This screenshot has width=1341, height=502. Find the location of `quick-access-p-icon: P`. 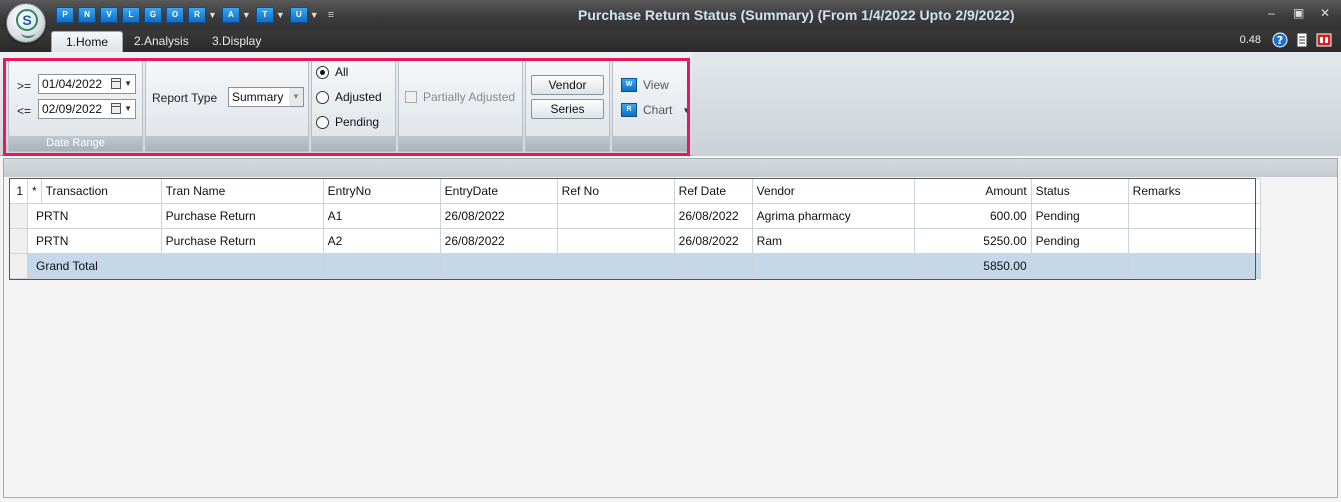

quick-access-p-icon: P is located at coordinates (65, 15).